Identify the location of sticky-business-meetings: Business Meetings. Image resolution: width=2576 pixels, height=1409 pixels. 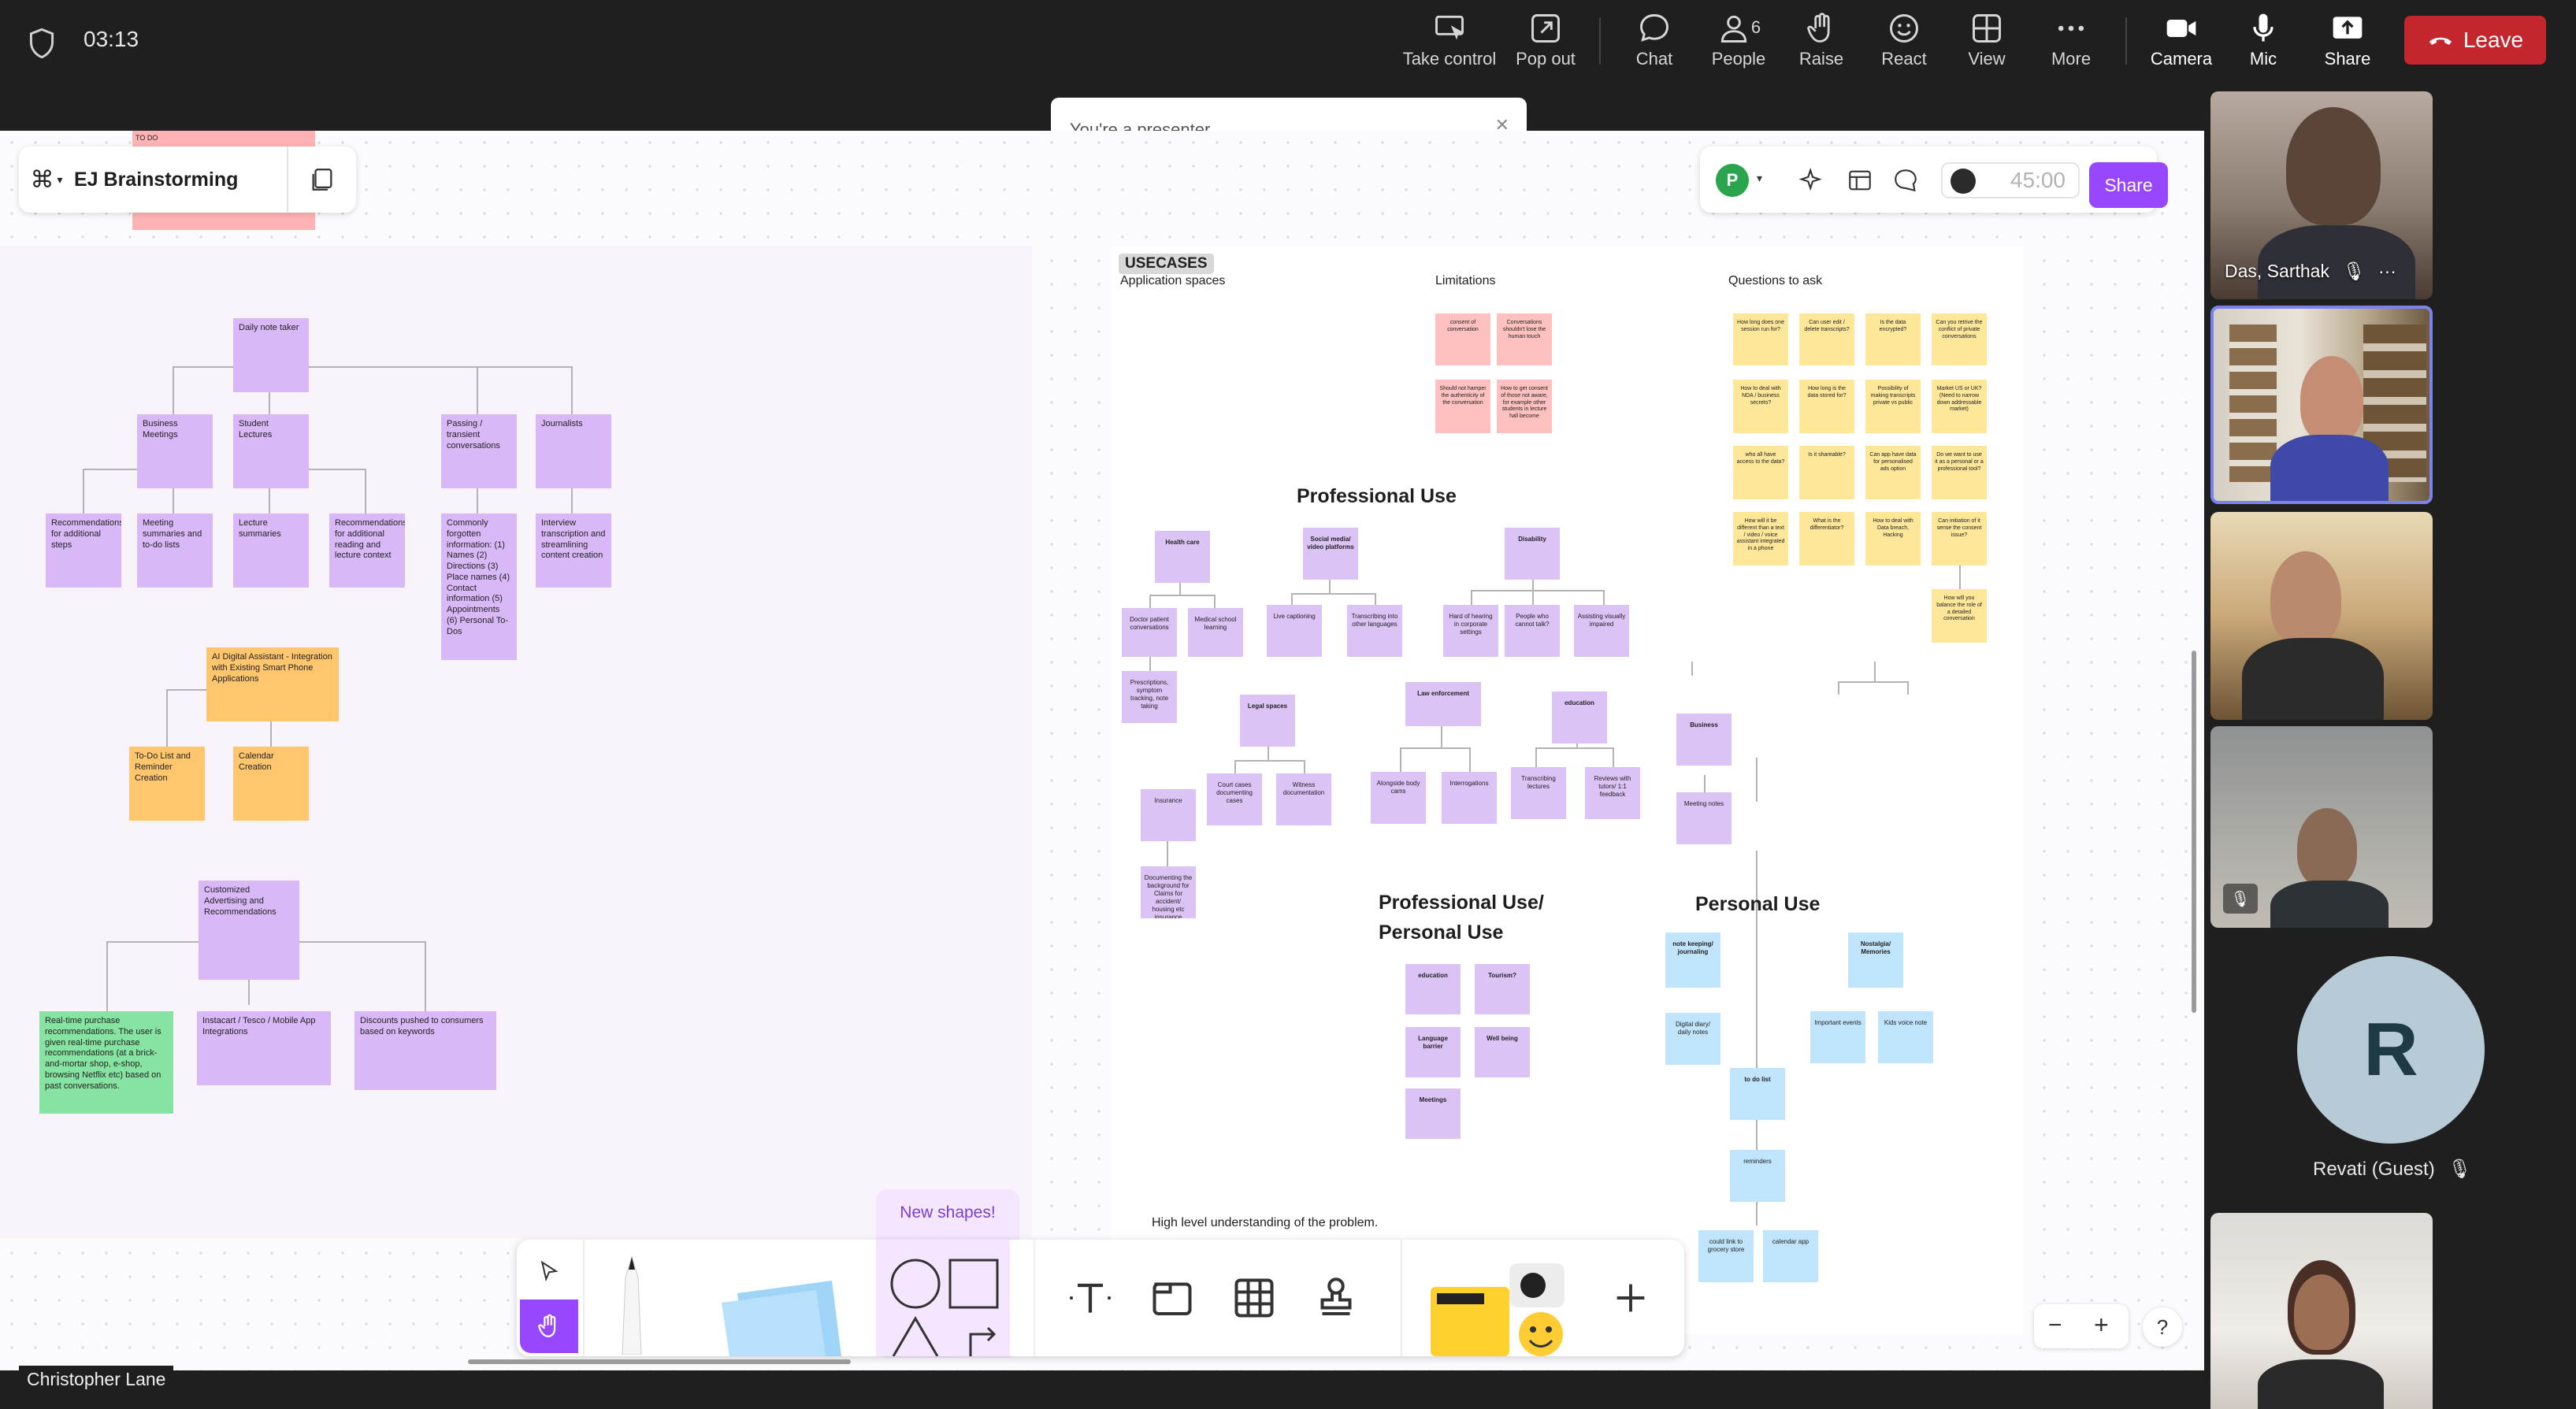
(175, 451).